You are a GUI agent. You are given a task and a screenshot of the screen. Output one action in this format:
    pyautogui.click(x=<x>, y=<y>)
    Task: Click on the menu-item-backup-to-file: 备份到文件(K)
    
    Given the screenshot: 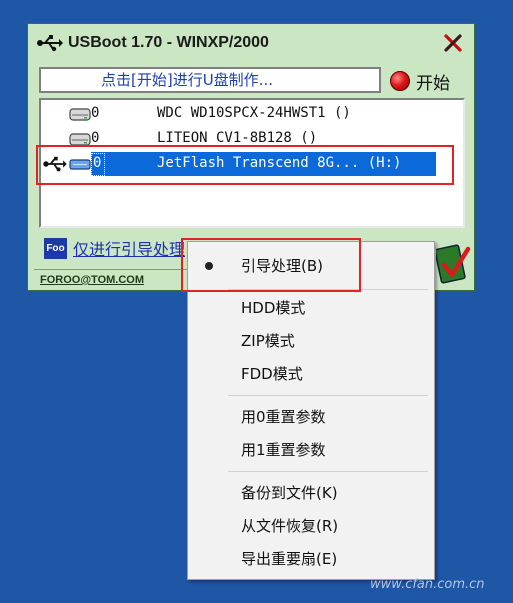 What is the action you would take?
    pyautogui.click(x=311, y=493)
    